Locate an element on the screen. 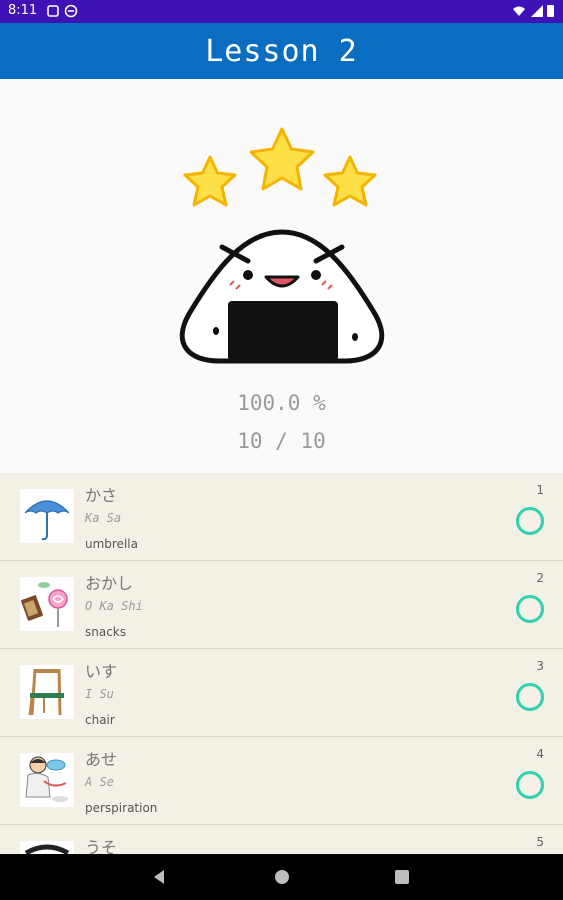  app-bar: Lesson 2 is located at coordinates (281, 51).